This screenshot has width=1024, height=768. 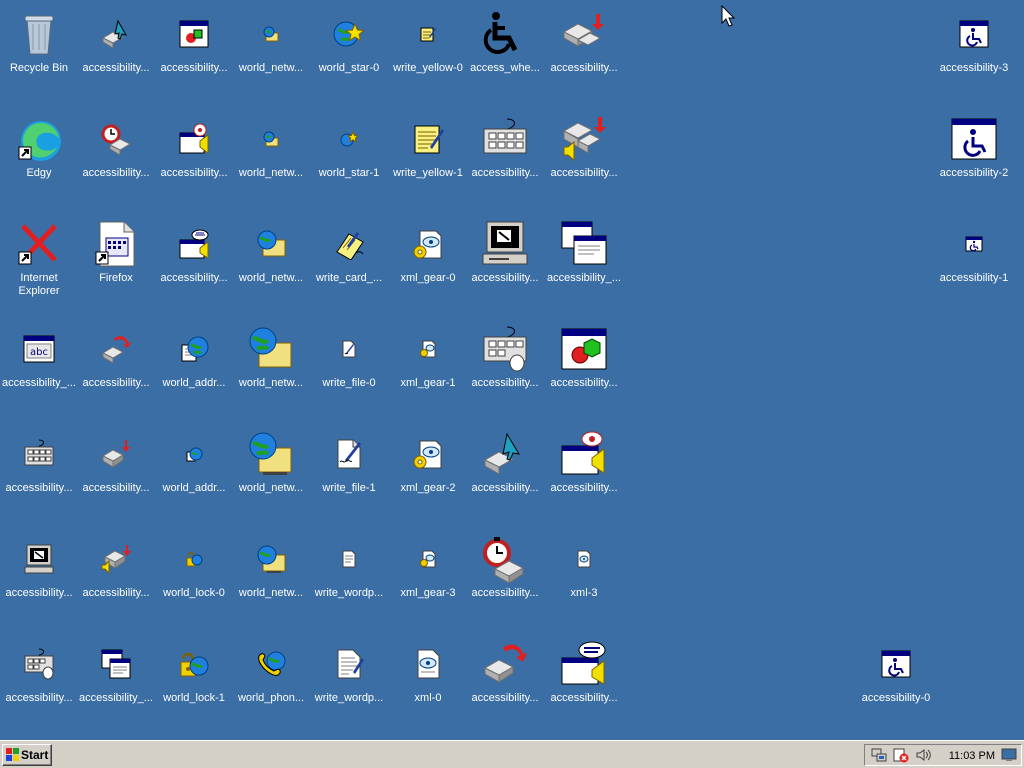 What do you see at coordinates (428, 577) in the screenshot?
I see `desktop-icon-xml-gear: xml_gear-3` at bounding box center [428, 577].